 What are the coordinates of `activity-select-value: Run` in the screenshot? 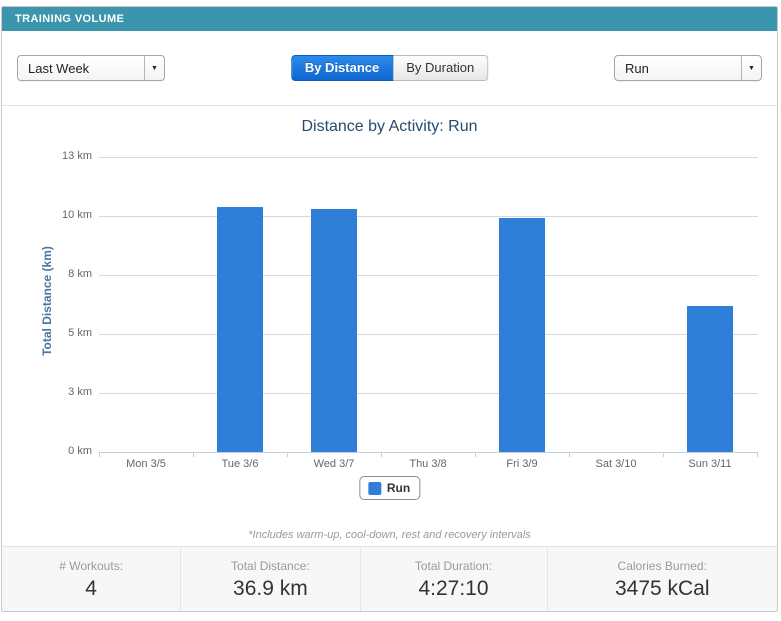 It's located at (637, 68).